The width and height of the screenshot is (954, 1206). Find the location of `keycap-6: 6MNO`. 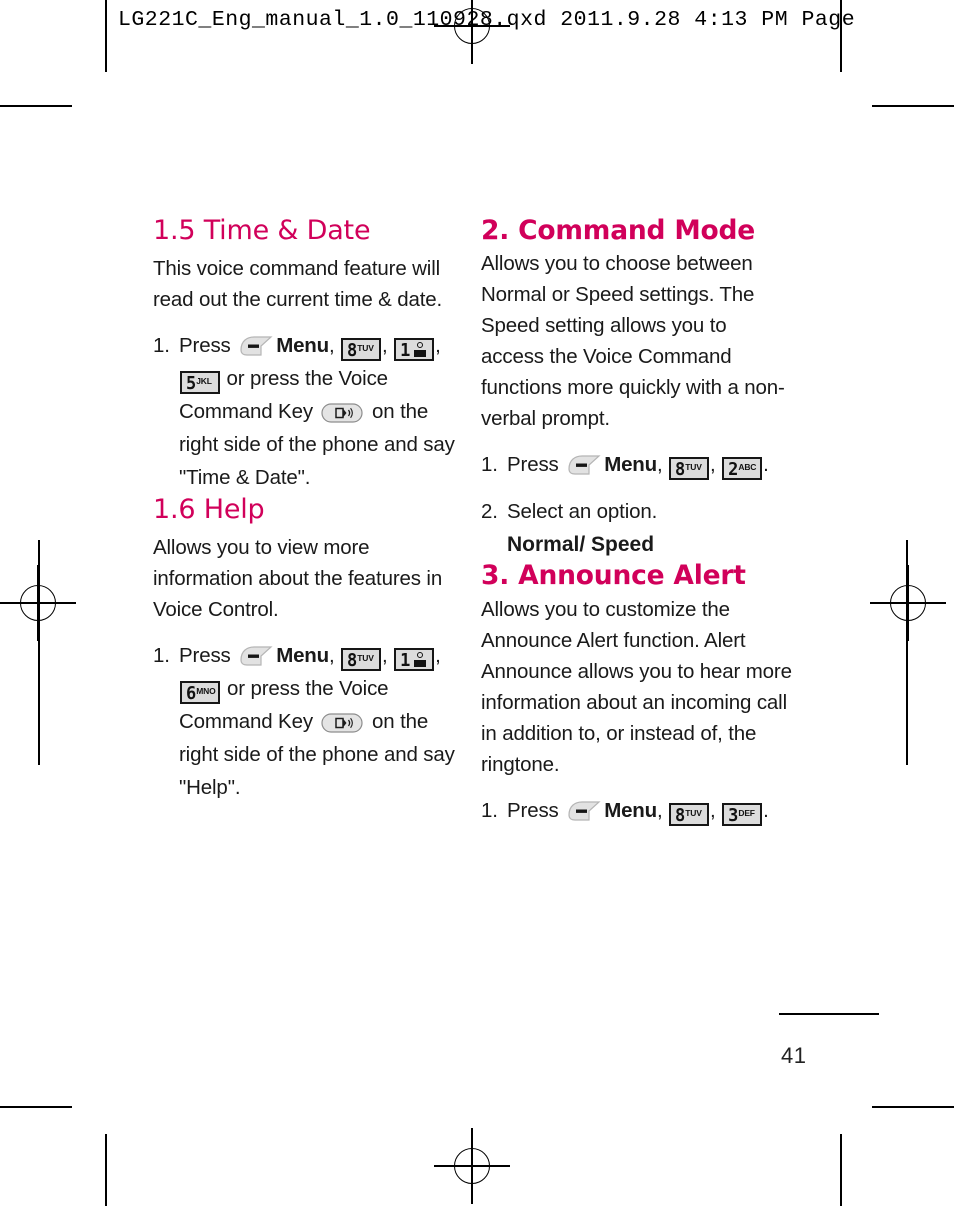

keycap-6: 6MNO is located at coordinates (200, 692).